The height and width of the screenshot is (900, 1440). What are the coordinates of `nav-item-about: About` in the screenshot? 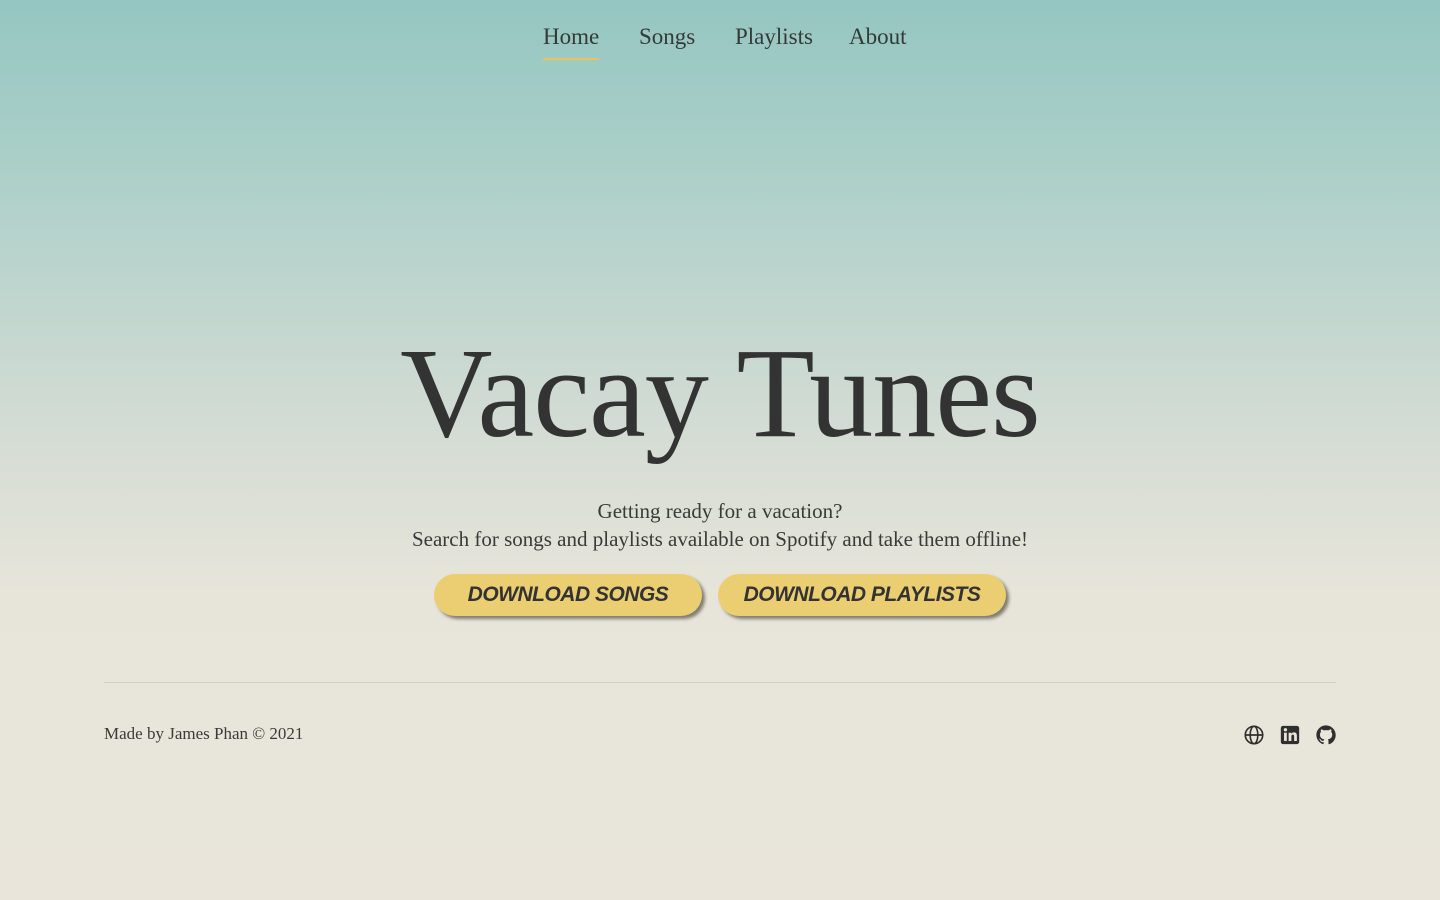 It's located at (878, 40).